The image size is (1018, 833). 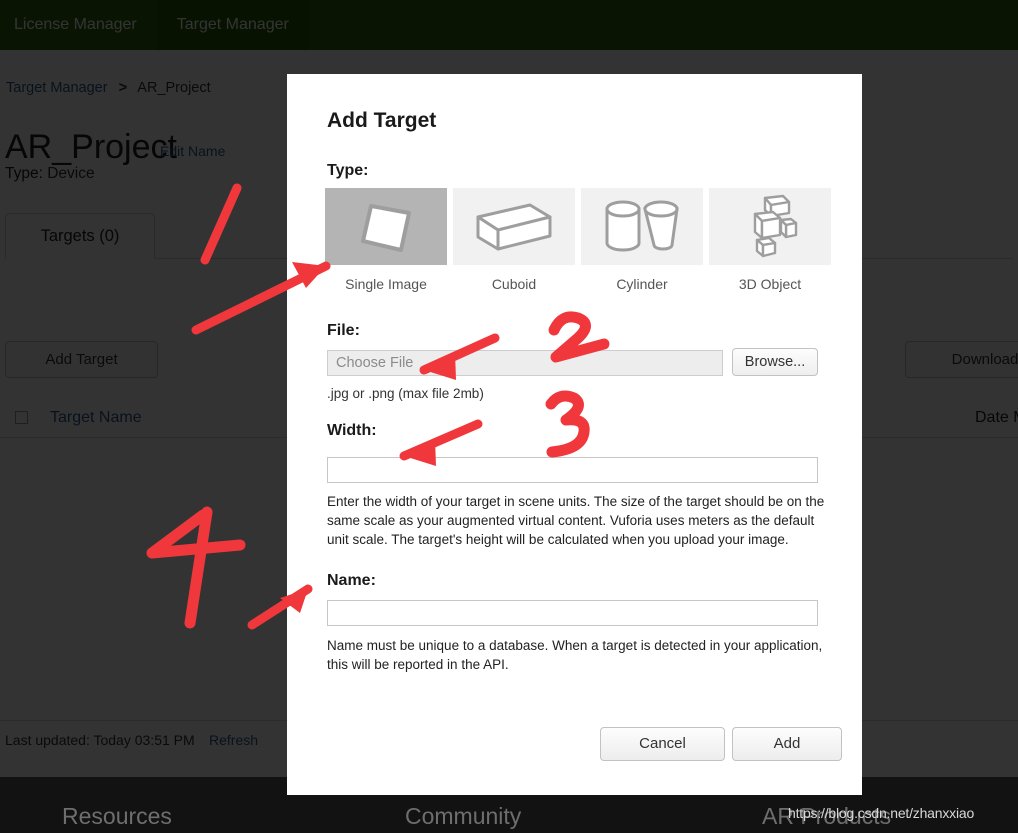 What do you see at coordinates (787, 744) in the screenshot?
I see `add-button: Add` at bounding box center [787, 744].